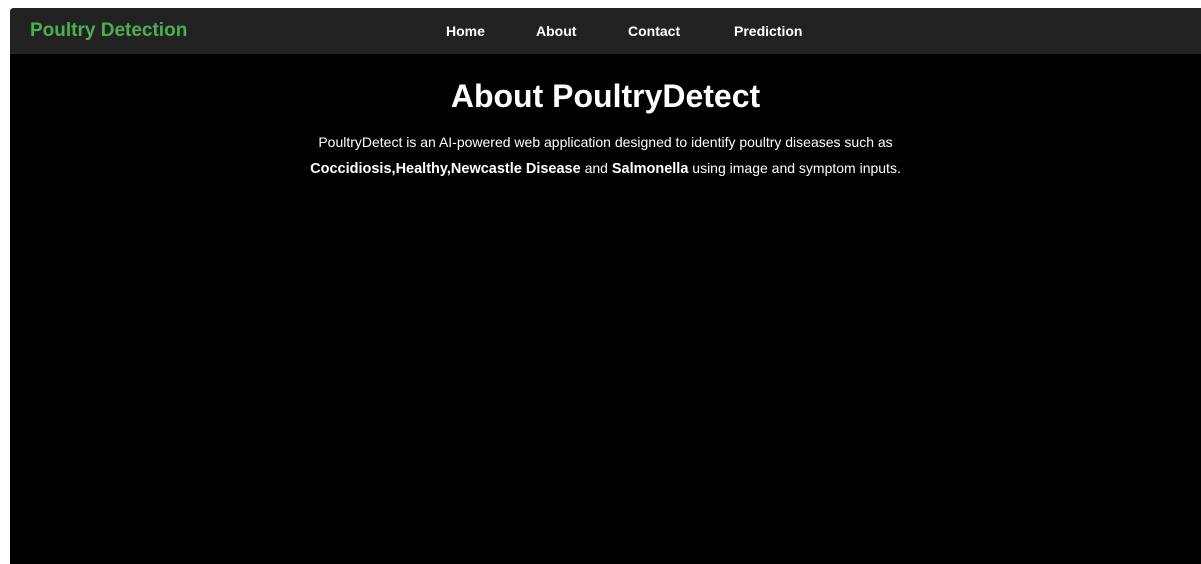 This screenshot has height=564, width=1201. I want to click on nav-links: Home About Contact Prediction, so click(605, 31).